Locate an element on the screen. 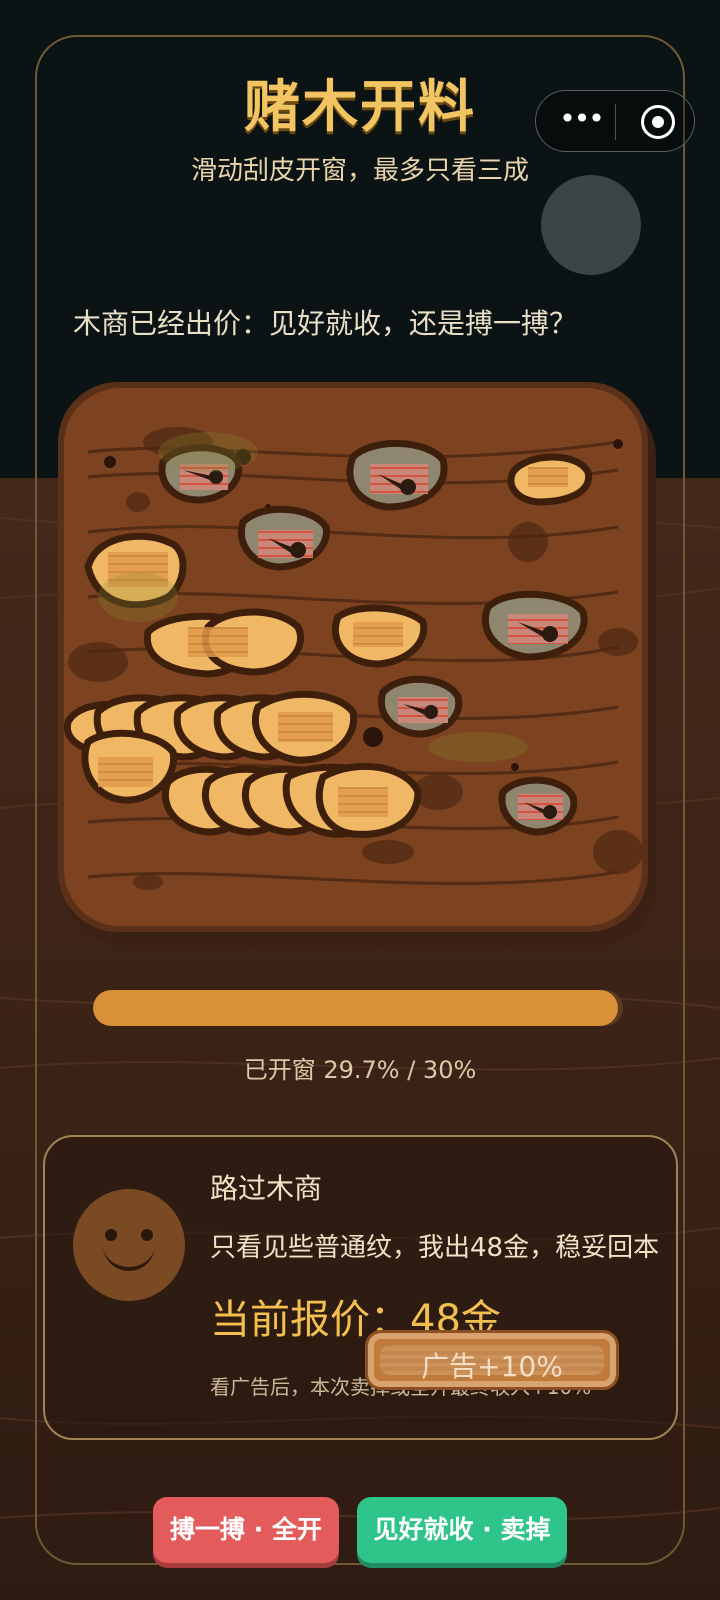 This screenshot has width=720, height=1600. reveal-progress-bar is located at coordinates (358, 1008).